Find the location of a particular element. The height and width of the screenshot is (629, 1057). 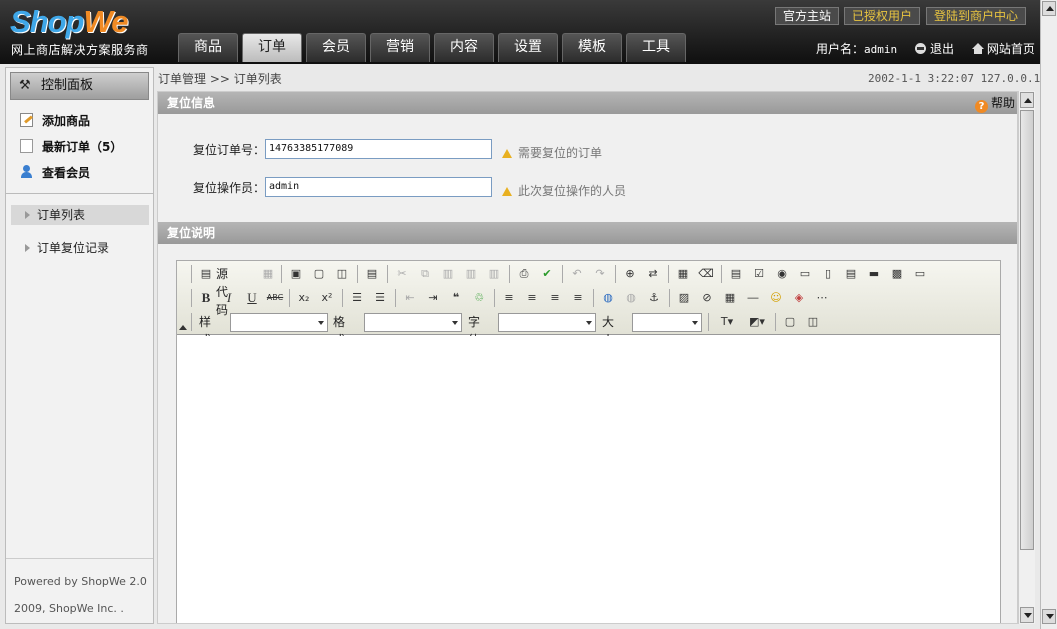

tab-settings: 设置 is located at coordinates (528, 47).